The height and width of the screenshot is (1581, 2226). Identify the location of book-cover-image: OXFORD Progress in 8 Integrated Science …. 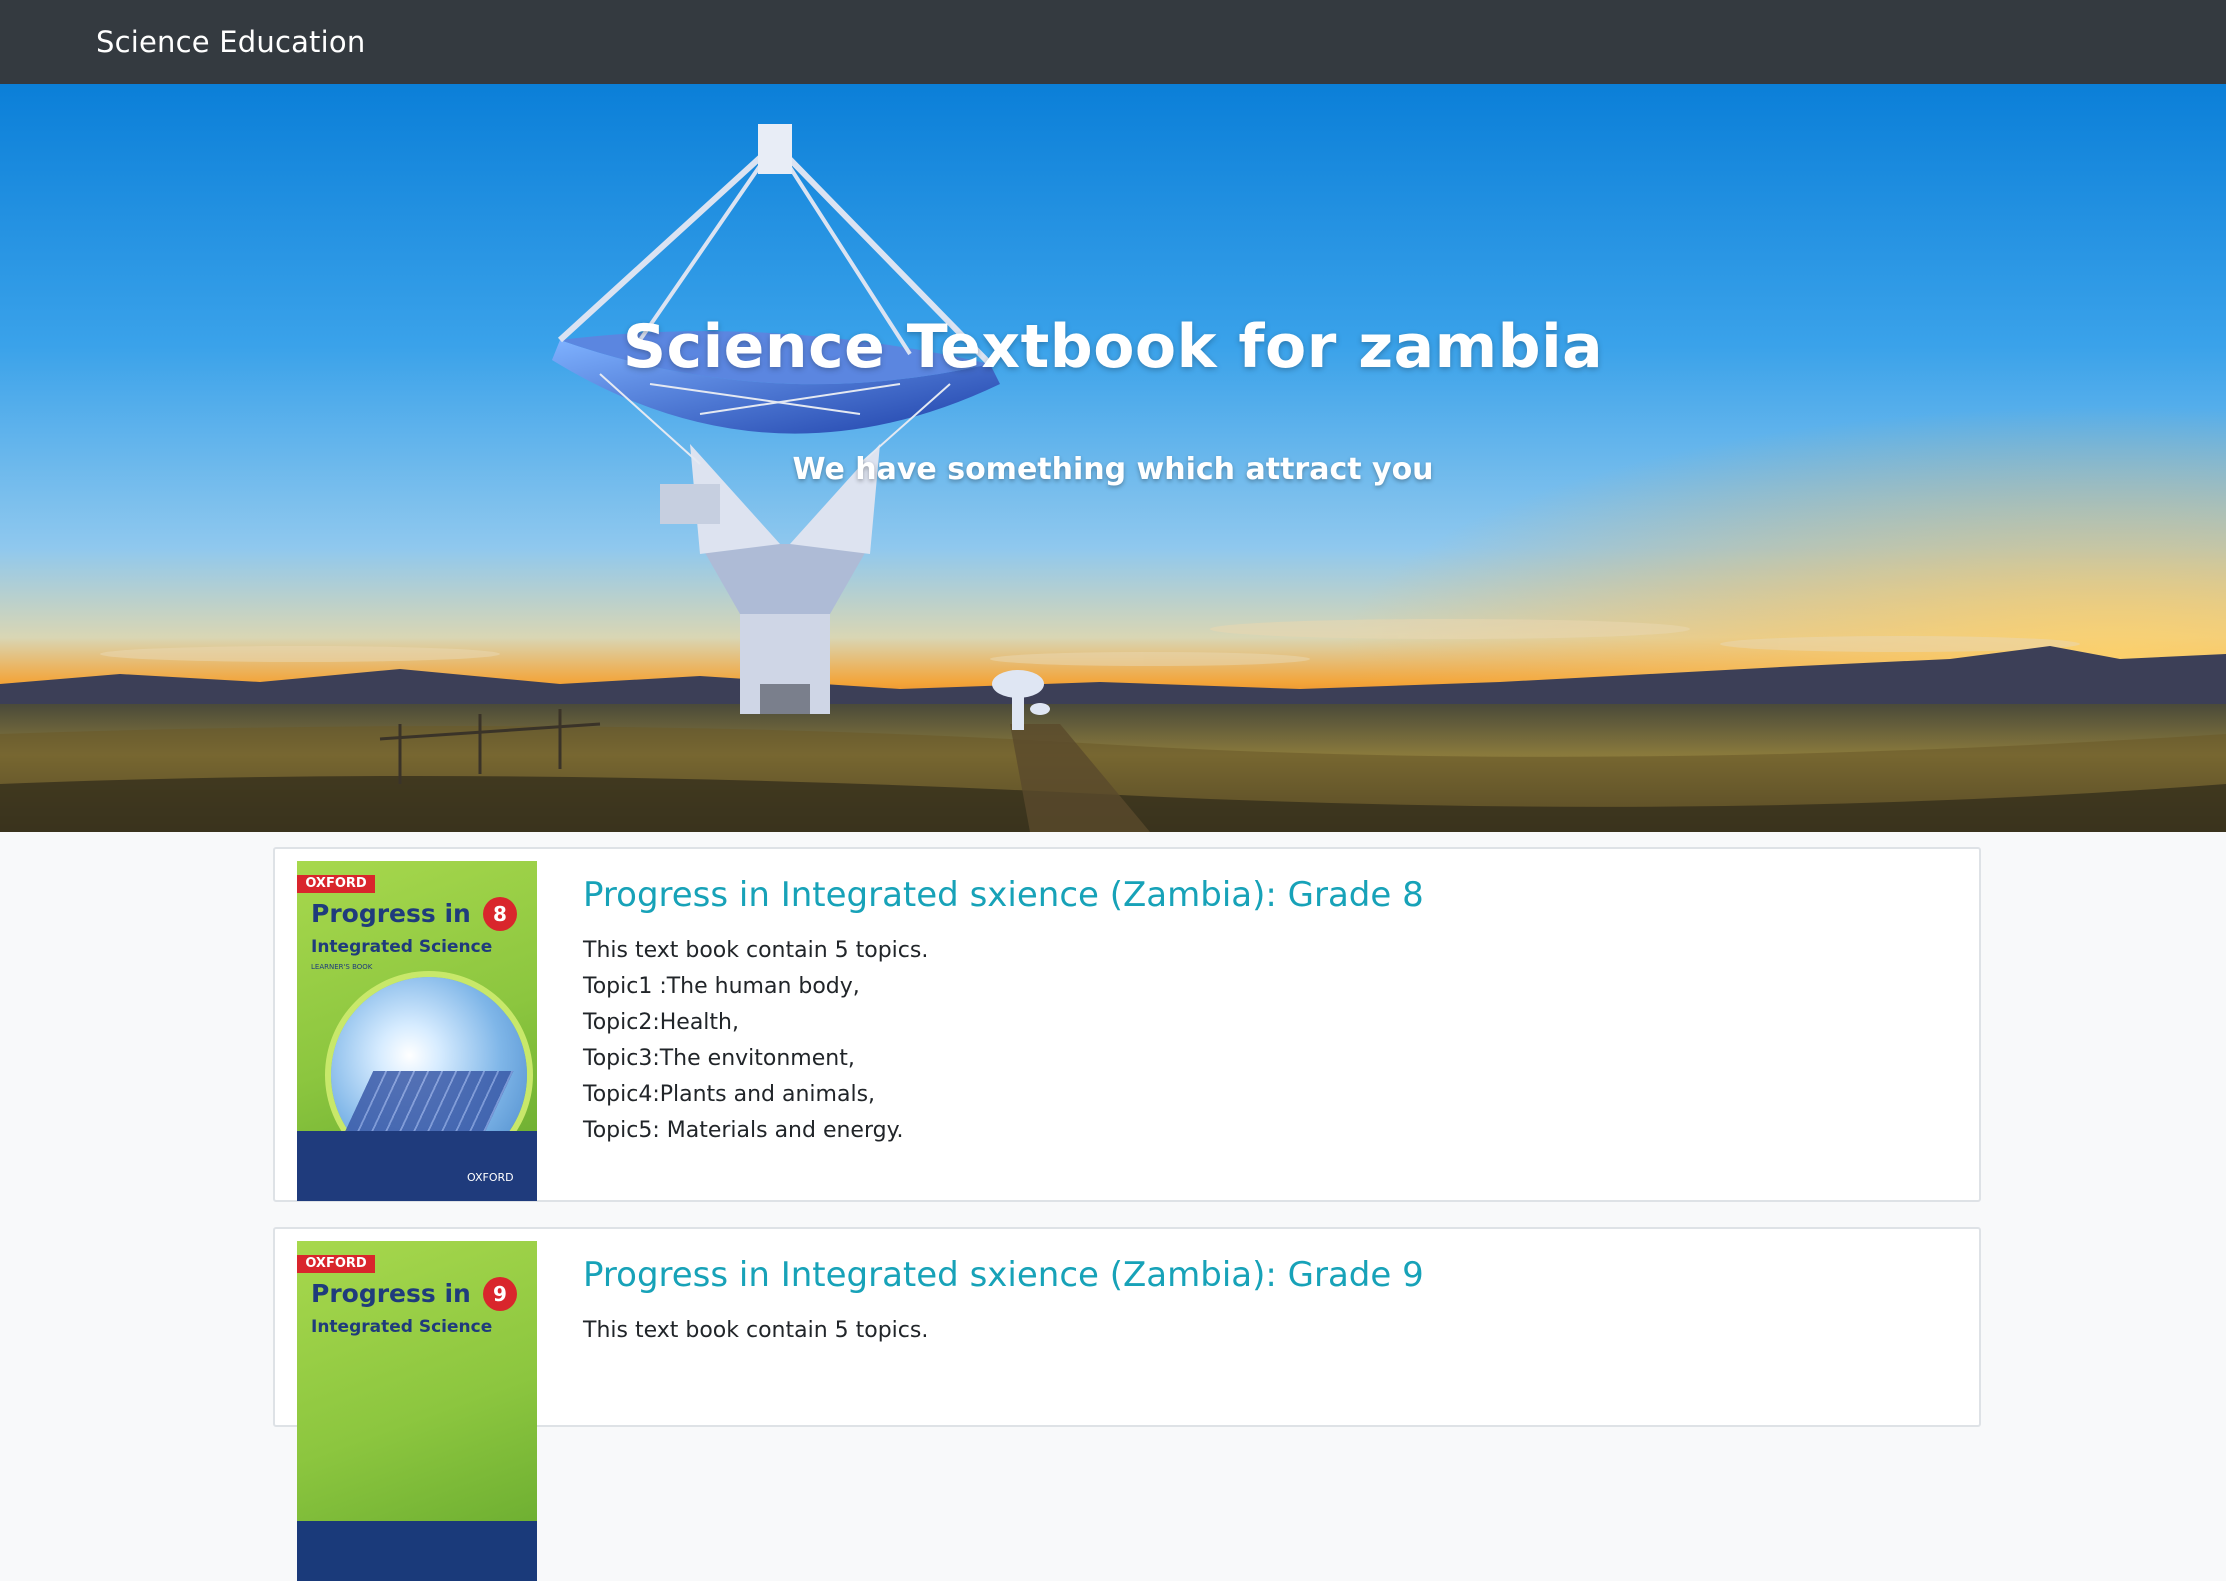
(417, 1031).